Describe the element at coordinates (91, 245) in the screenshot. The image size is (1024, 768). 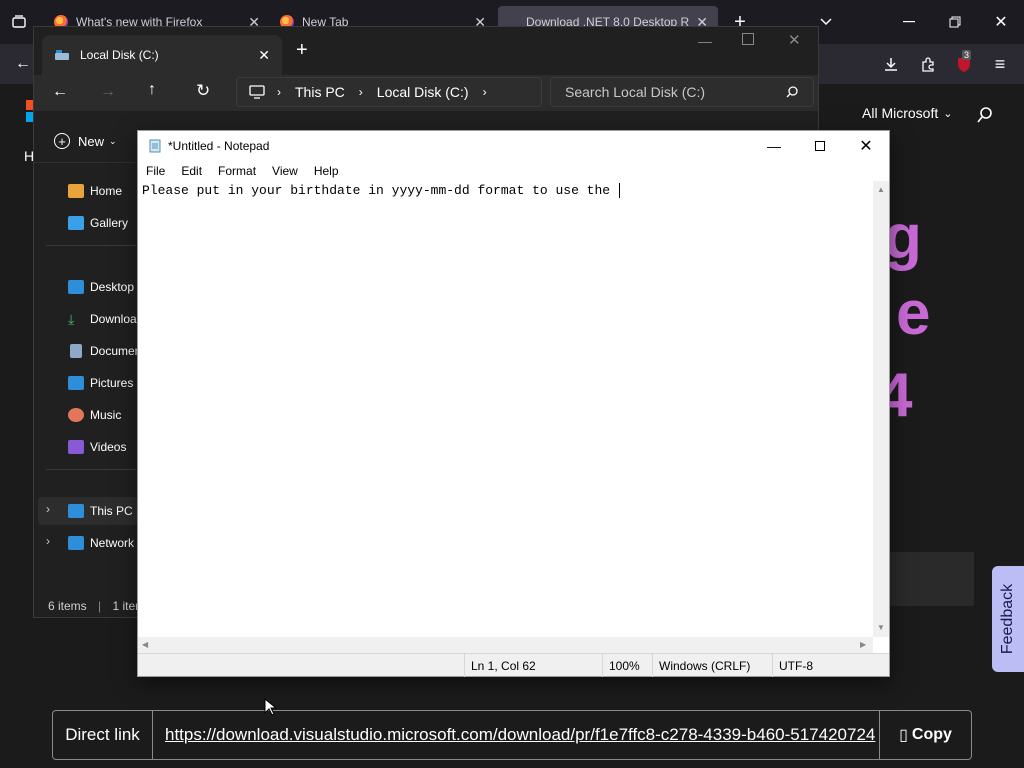
I see `sidebar-divider` at that location.